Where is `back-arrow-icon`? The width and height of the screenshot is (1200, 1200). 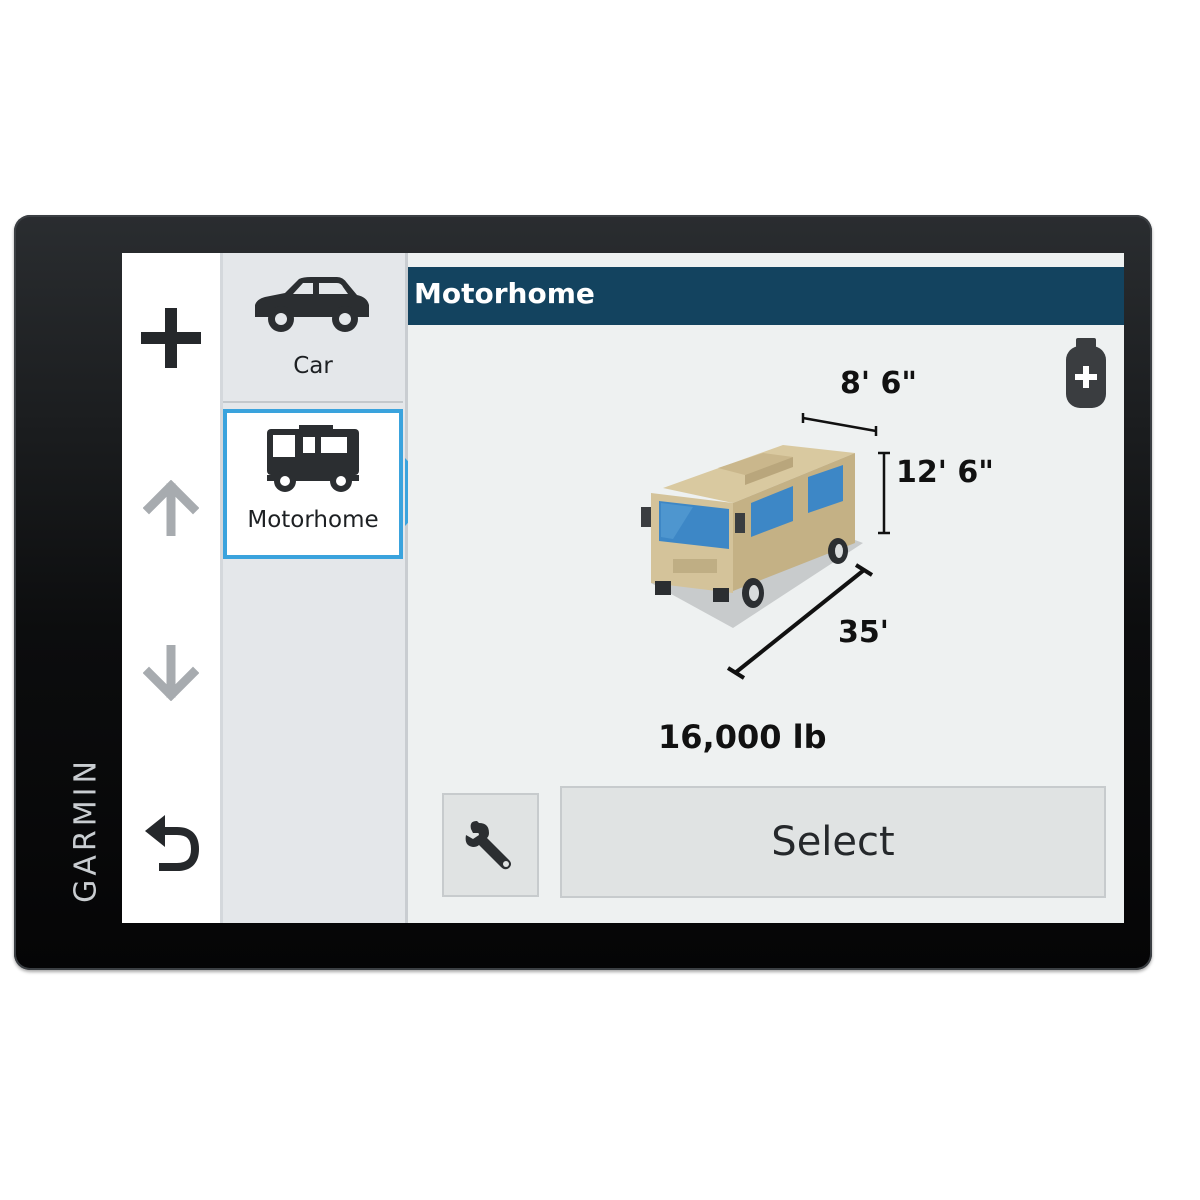 back-arrow-icon is located at coordinates (172, 843).